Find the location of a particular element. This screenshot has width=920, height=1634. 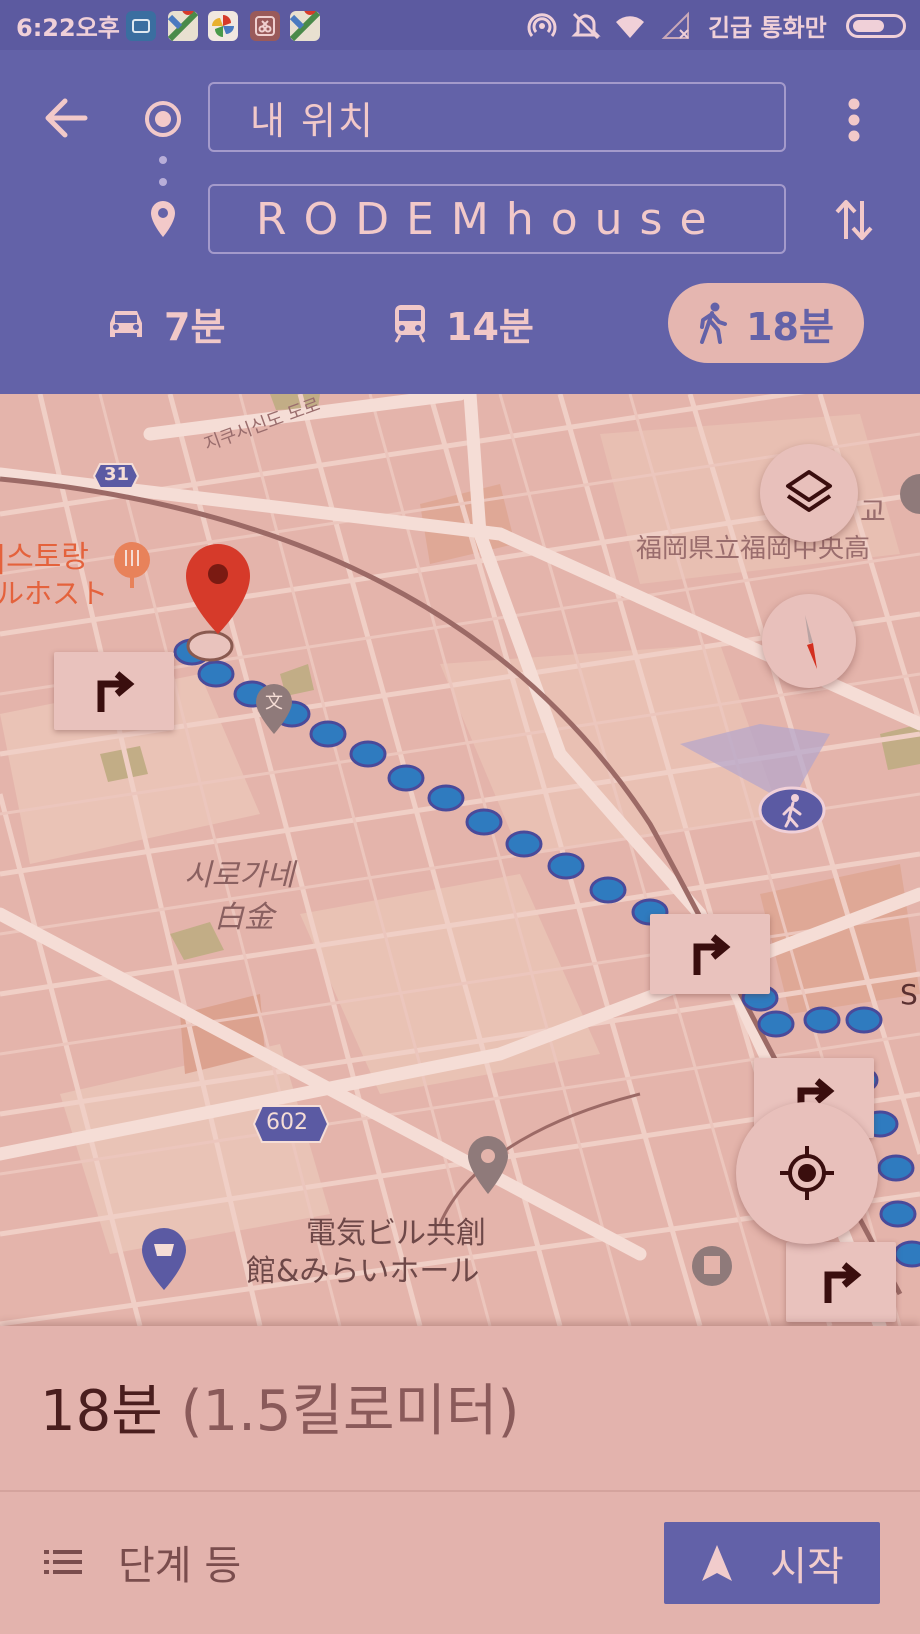

school-korean-label: 교 is located at coordinates (873, 511).